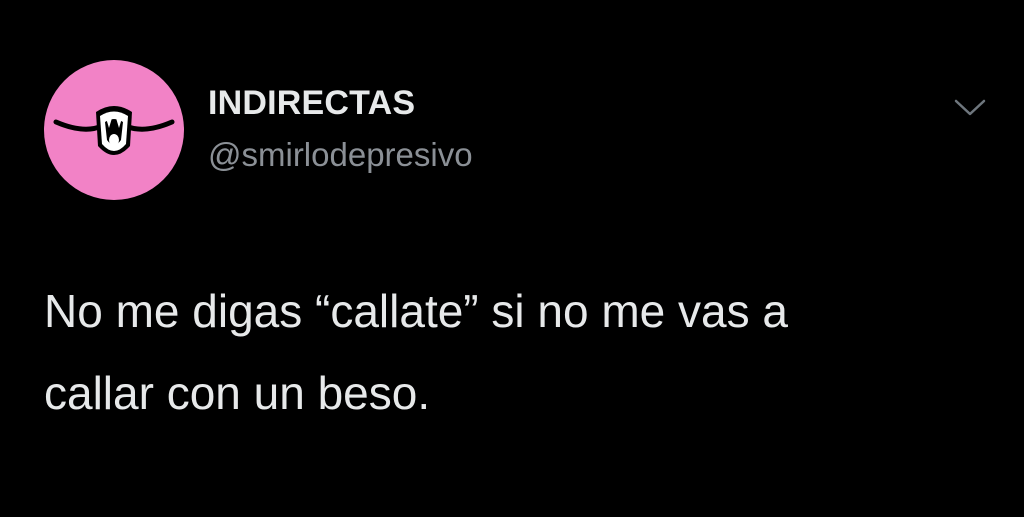 The image size is (1024, 517). What do you see at coordinates (311, 103) in the screenshot?
I see `author-display-name: INDIRECTAS` at bounding box center [311, 103].